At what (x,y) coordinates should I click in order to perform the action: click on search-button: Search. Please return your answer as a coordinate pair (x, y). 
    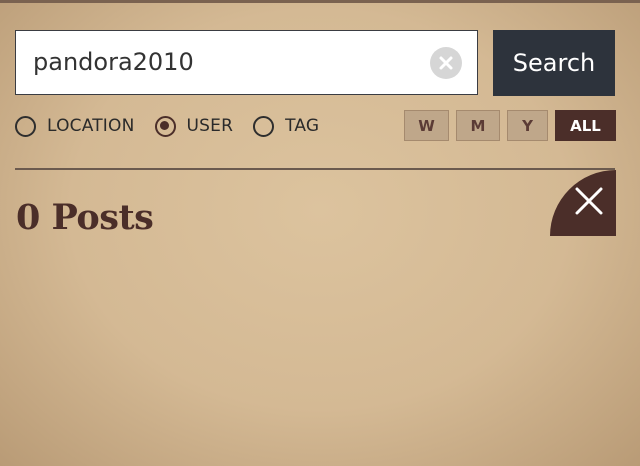
    Looking at the image, I should click on (554, 63).